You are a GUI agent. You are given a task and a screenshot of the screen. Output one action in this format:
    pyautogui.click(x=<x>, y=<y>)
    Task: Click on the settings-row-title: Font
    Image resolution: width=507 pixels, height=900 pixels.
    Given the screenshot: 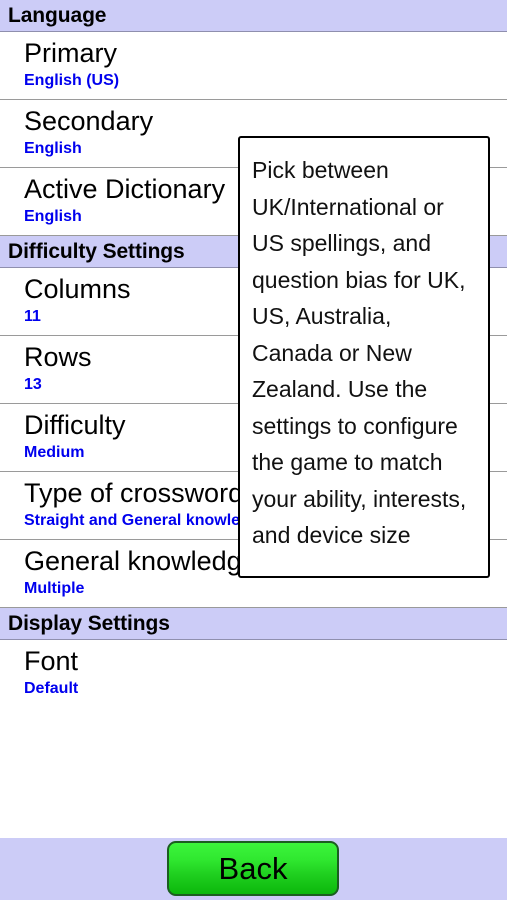 What is the action you would take?
    pyautogui.click(x=51, y=661)
    